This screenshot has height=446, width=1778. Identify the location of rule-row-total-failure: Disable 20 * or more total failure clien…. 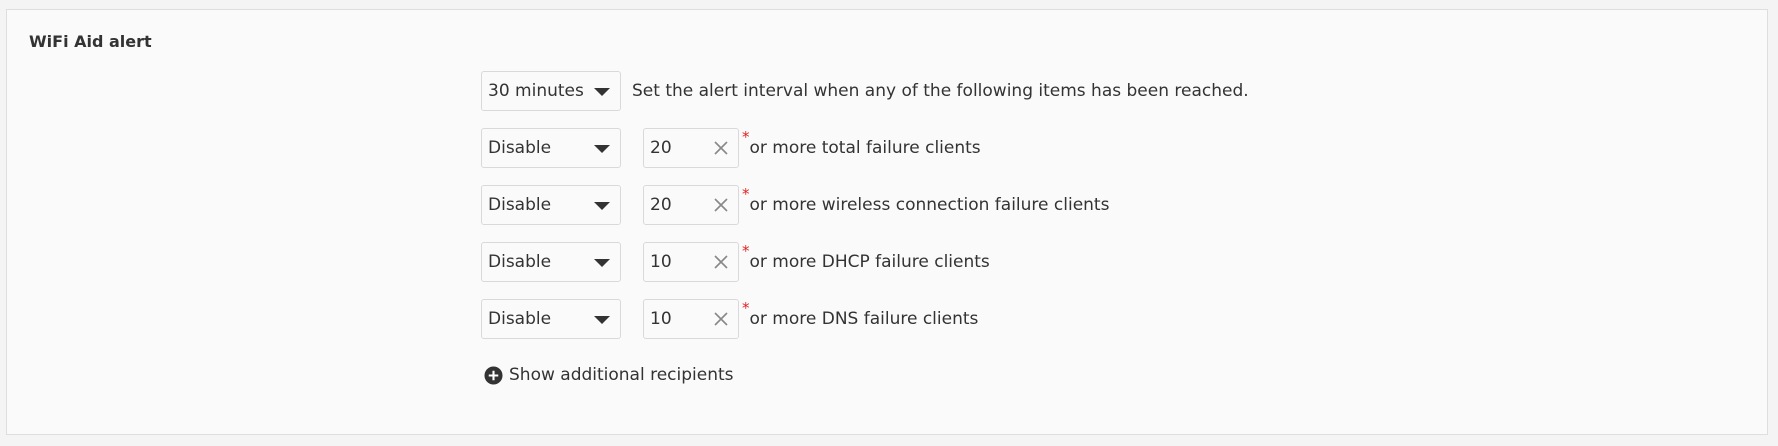
(731, 148).